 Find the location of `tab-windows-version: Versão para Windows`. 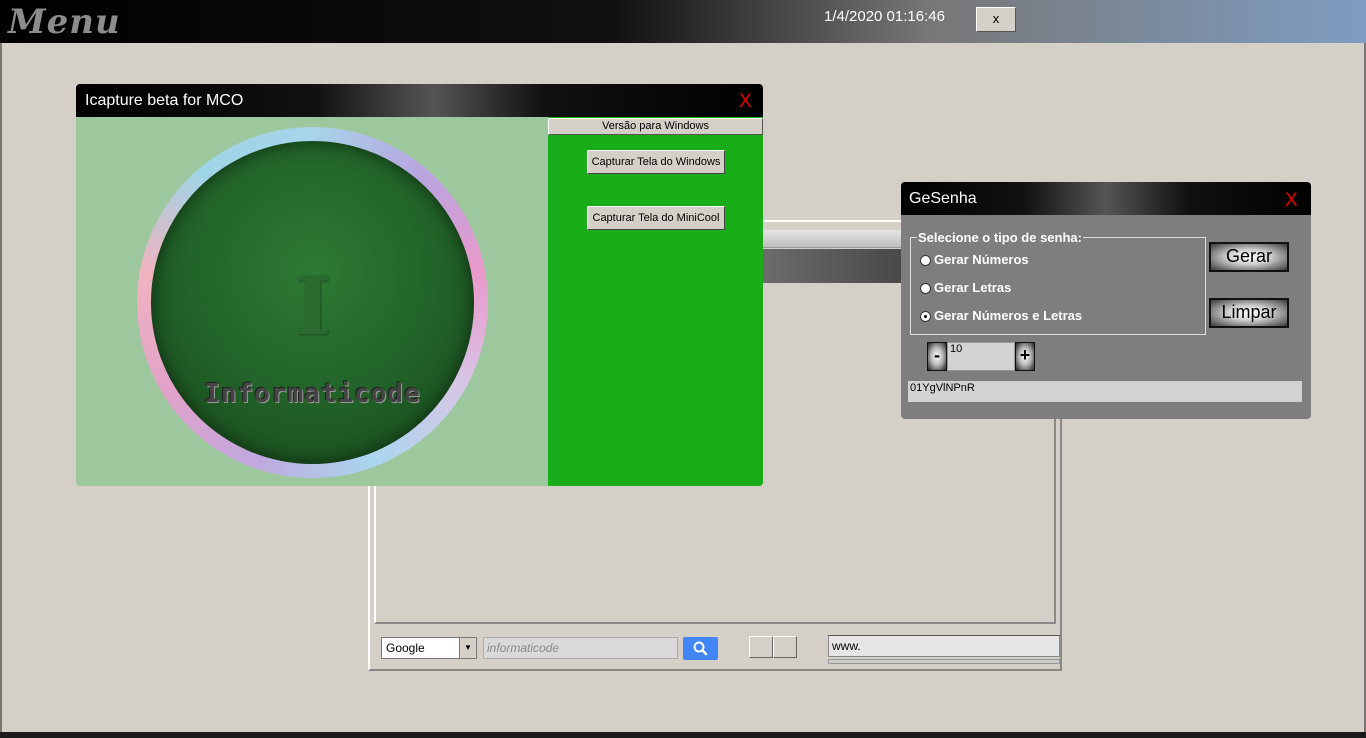

tab-windows-version: Versão para Windows is located at coordinates (655, 126).